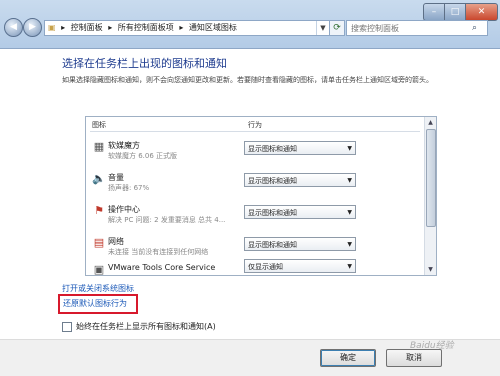 This screenshot has width=500, height=376. I want to click on item-subtitle: 扬声器: 67%, so click(129, 188).